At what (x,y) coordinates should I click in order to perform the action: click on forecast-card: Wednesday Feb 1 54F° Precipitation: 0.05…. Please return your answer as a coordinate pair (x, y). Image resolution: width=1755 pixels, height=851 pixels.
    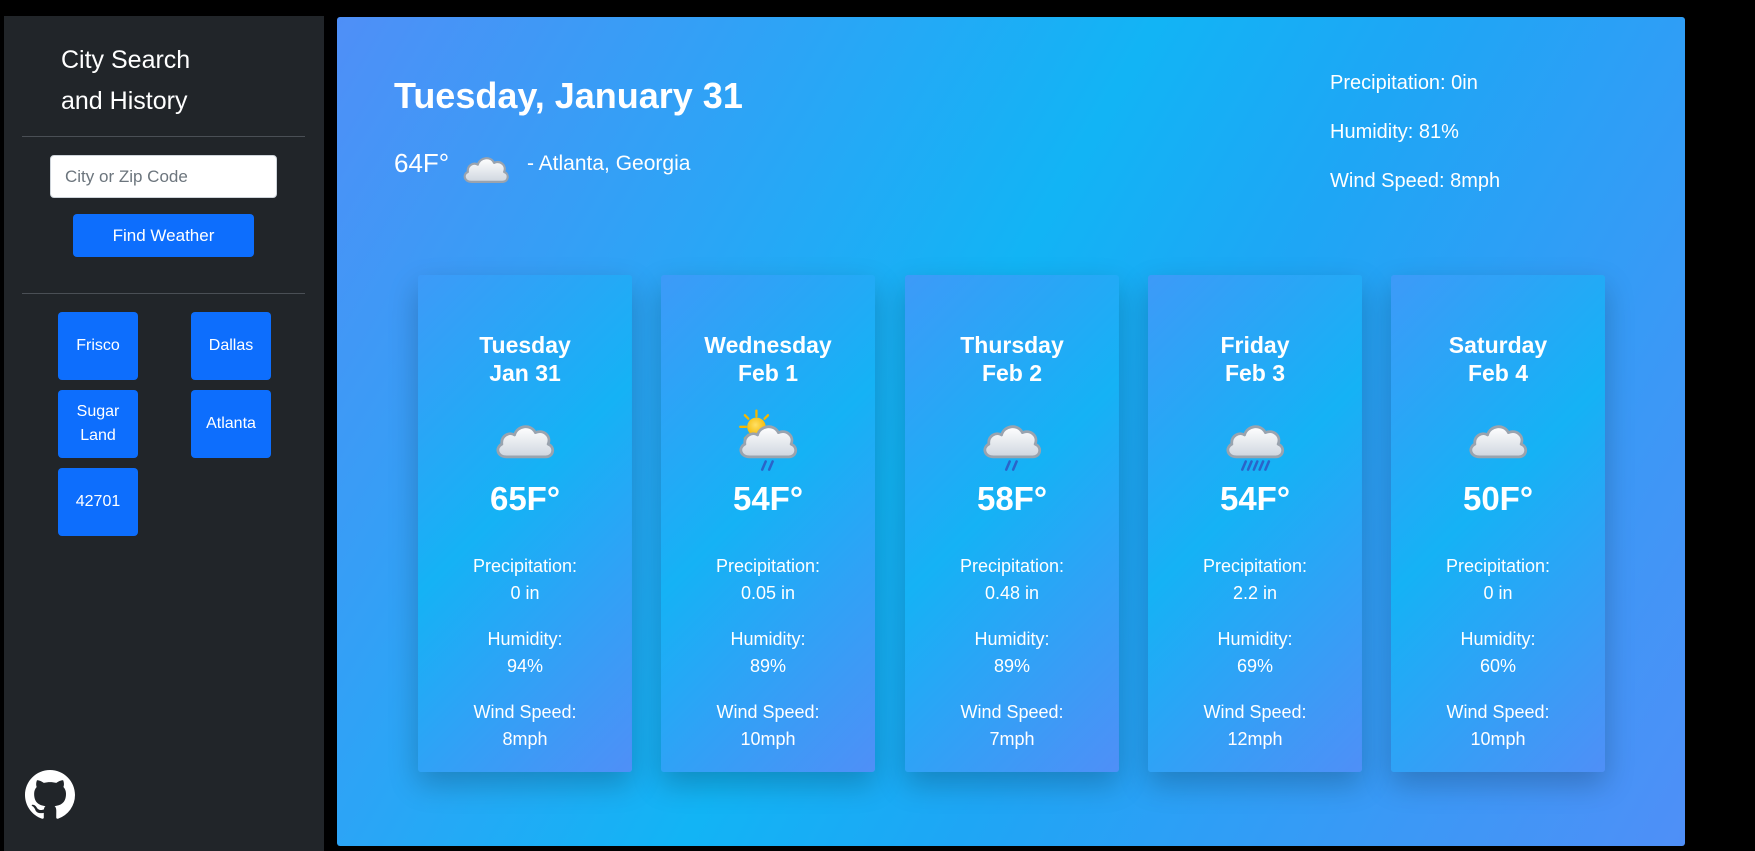
    Looking at the image, I should click on (768, 523).